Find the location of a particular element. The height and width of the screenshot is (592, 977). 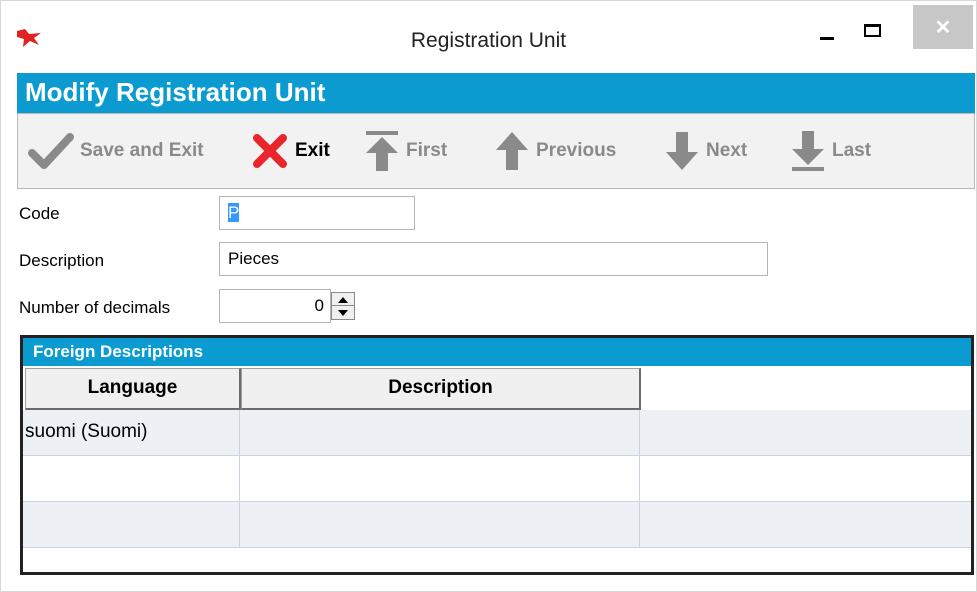

foreign-descriptions-title: Foreign Descriptions is located at coordinates (118, 351).